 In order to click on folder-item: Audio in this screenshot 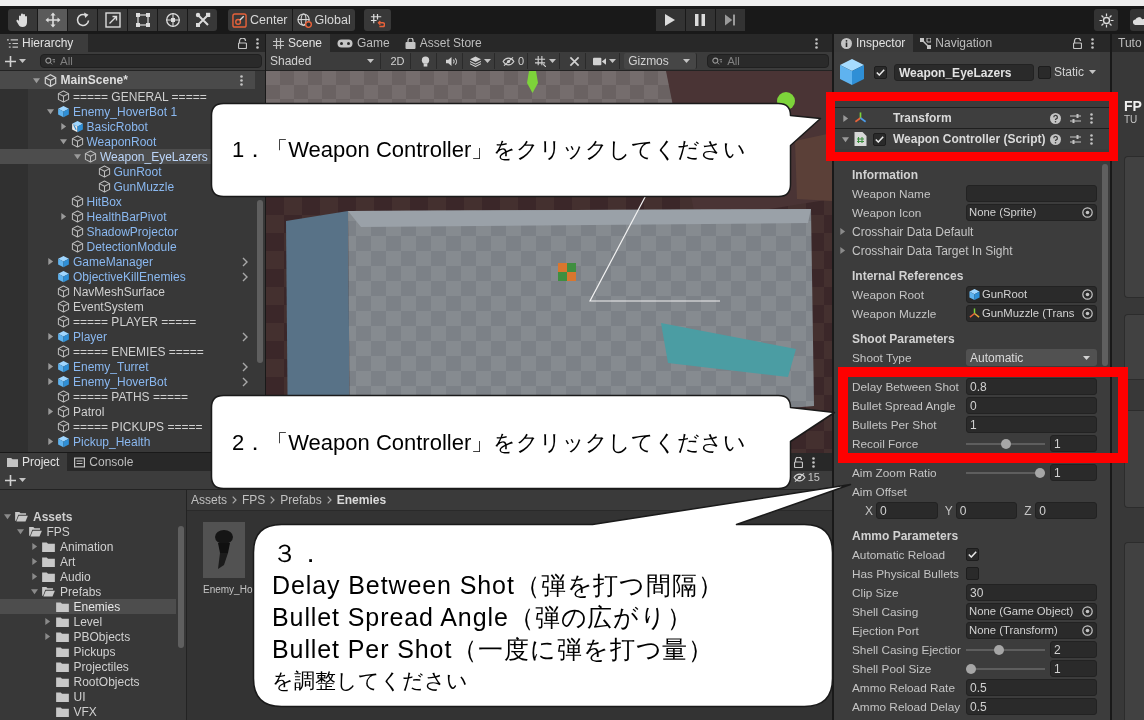, I will do `click(88, 576)`.